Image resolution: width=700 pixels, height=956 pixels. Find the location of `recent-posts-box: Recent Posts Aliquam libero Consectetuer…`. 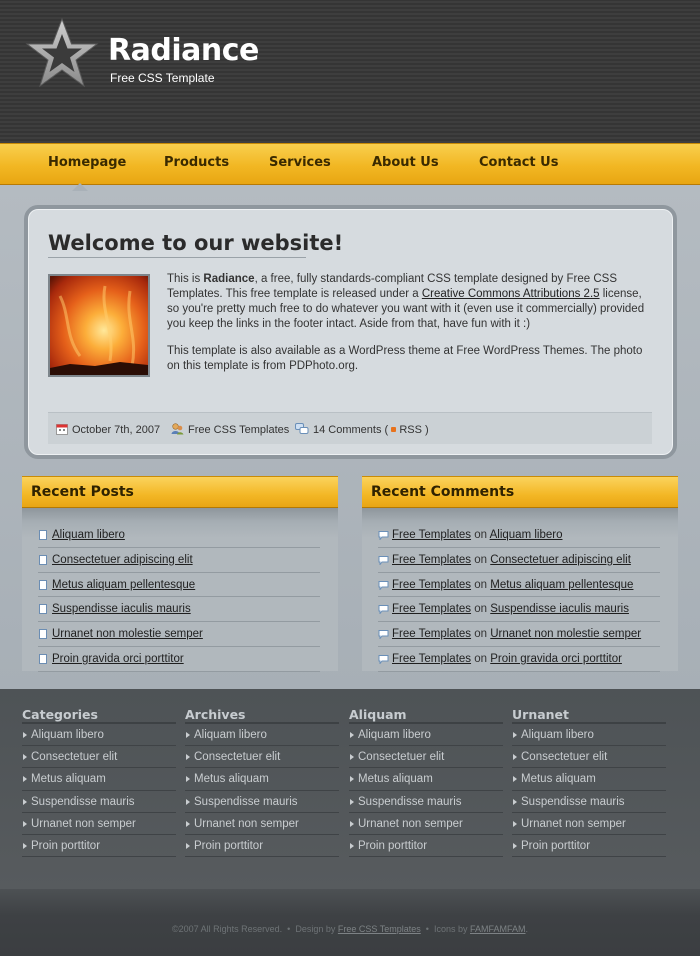

recent-posts-box: Recent Posts Aliquam libero Consectetuer… is located at coordinates (180, 582).